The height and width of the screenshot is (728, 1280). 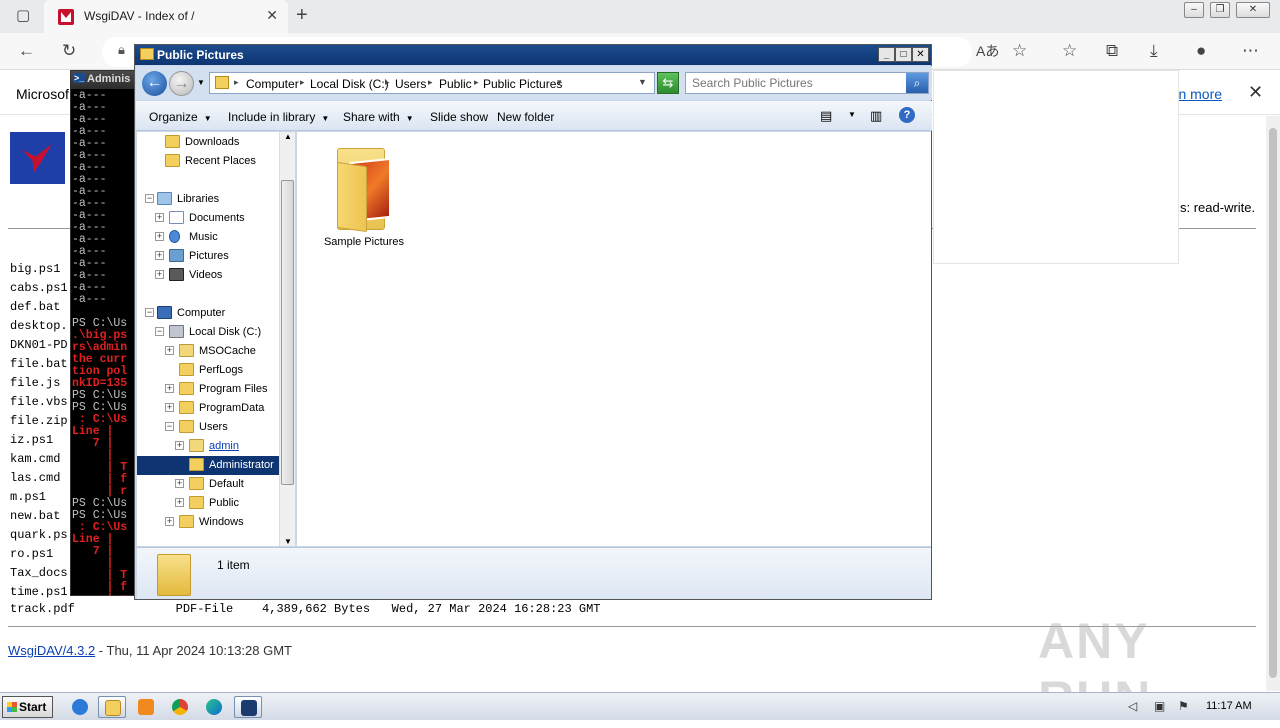 What do you see at coordinates (1253, 10) in the screenshot?
I see `browser-close-button: ✕` at bounding box center [1253, 10].